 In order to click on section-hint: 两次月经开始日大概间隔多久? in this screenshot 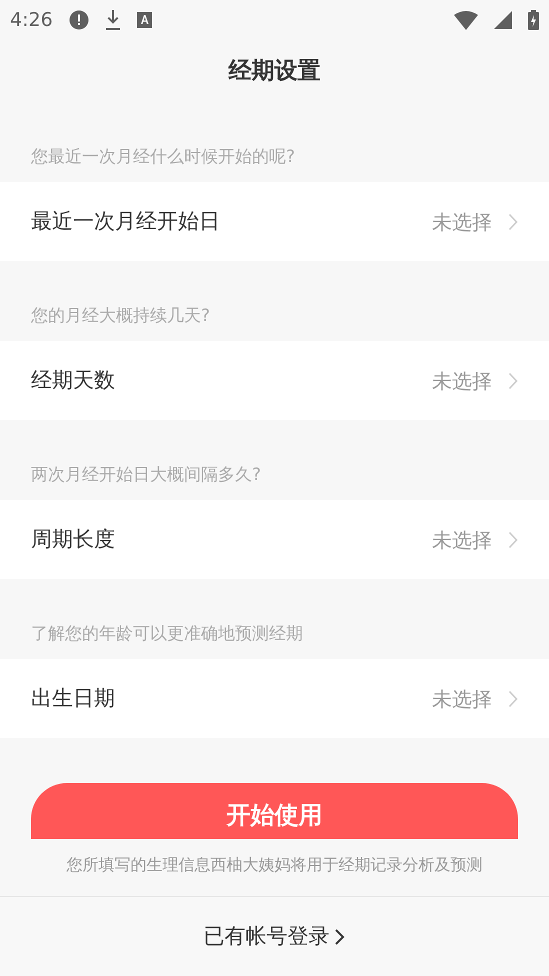, I will do `click(146, 475)`.